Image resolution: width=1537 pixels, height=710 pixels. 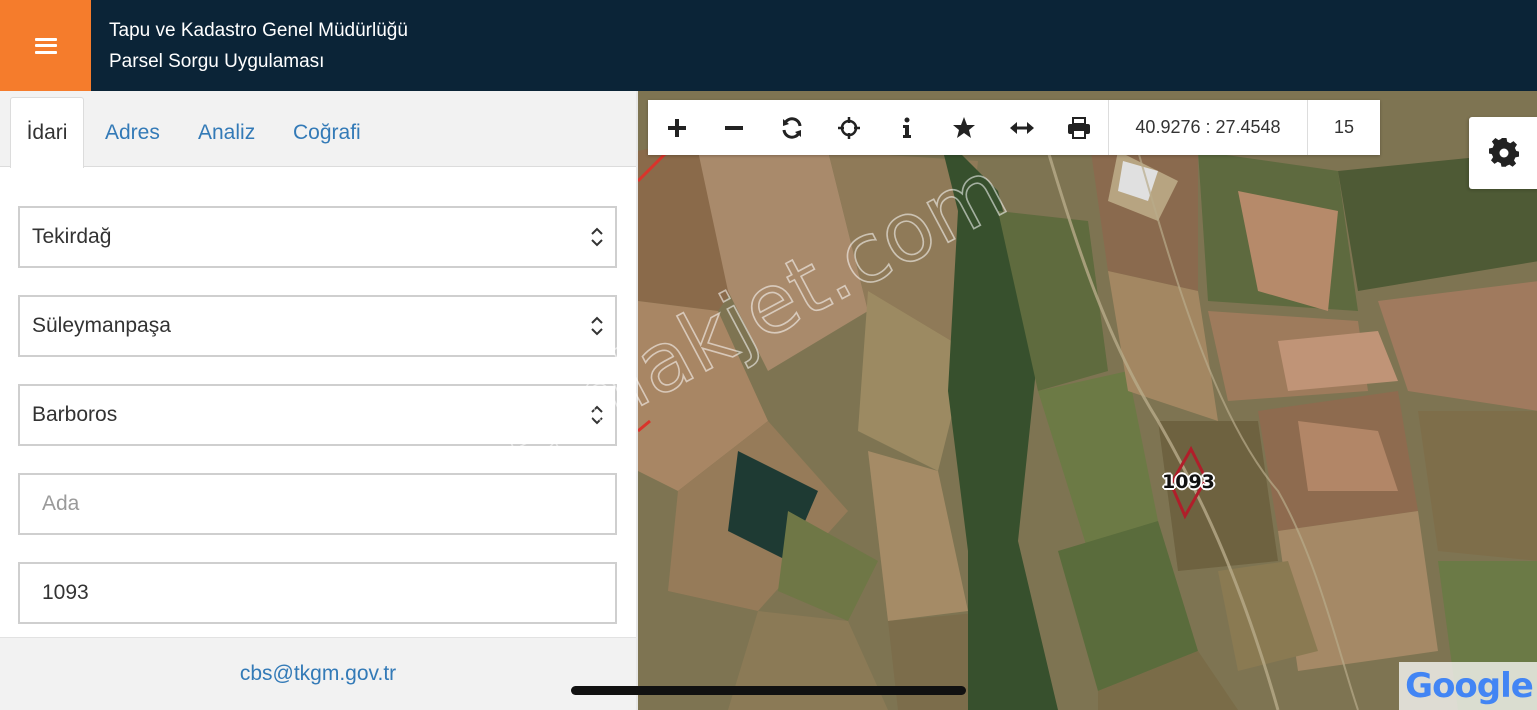 What do you see at coordinates (317, 326) in the screenshot?
I see `ilce-select: Süleymanpaşa` at bounding box center [317, 326].